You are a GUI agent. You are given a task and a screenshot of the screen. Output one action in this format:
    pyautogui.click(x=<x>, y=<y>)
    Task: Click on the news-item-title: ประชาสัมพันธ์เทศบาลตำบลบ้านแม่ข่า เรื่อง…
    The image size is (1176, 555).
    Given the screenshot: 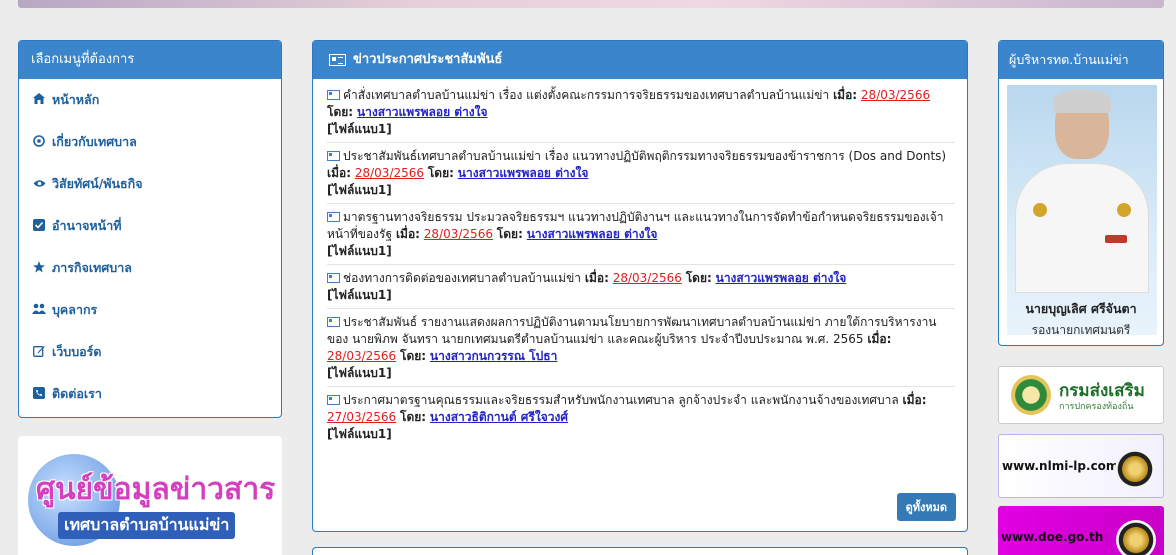 What is the action you would take?
    pyautogui.click(x=644, y=156)
    